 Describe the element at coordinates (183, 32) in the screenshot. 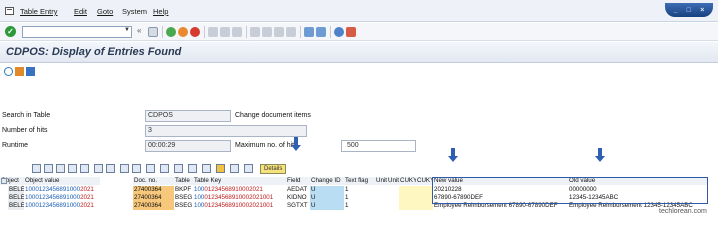

I see `exit-icon` at that location.